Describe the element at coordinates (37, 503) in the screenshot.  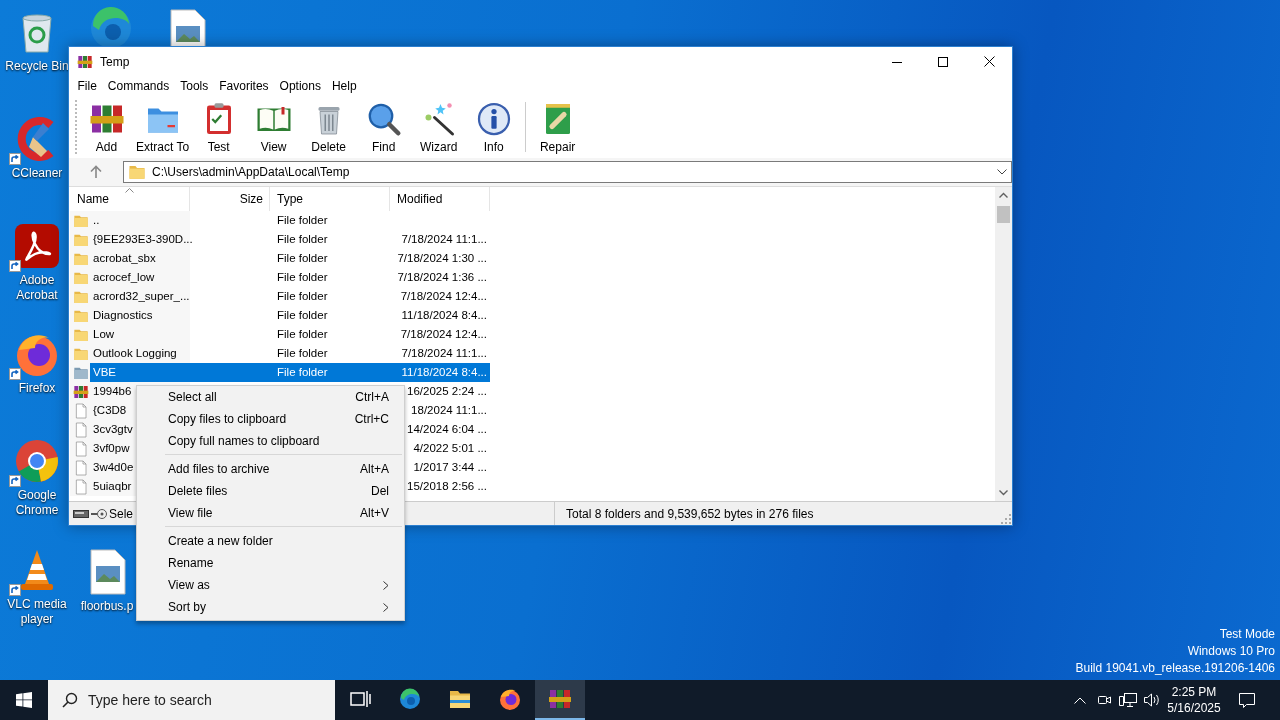
I see `icon-label: Google Chrome` at that location.